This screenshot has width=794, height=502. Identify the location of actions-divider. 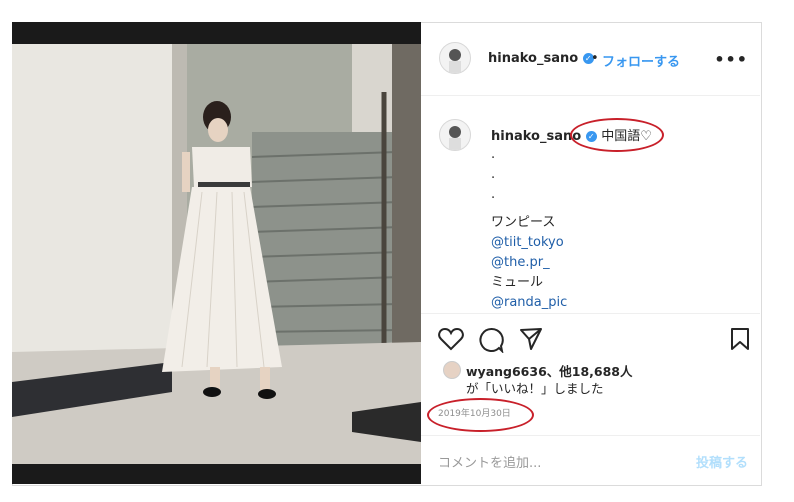
(590, 313).